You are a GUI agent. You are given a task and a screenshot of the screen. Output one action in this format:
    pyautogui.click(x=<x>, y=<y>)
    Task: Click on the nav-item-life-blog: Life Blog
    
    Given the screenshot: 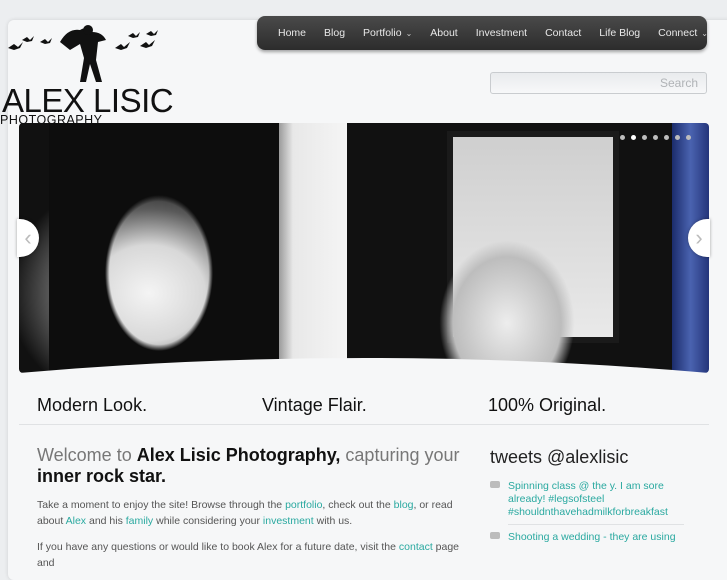 What is the action you would take?
    pyautogui.click(x=619, y=33)
    